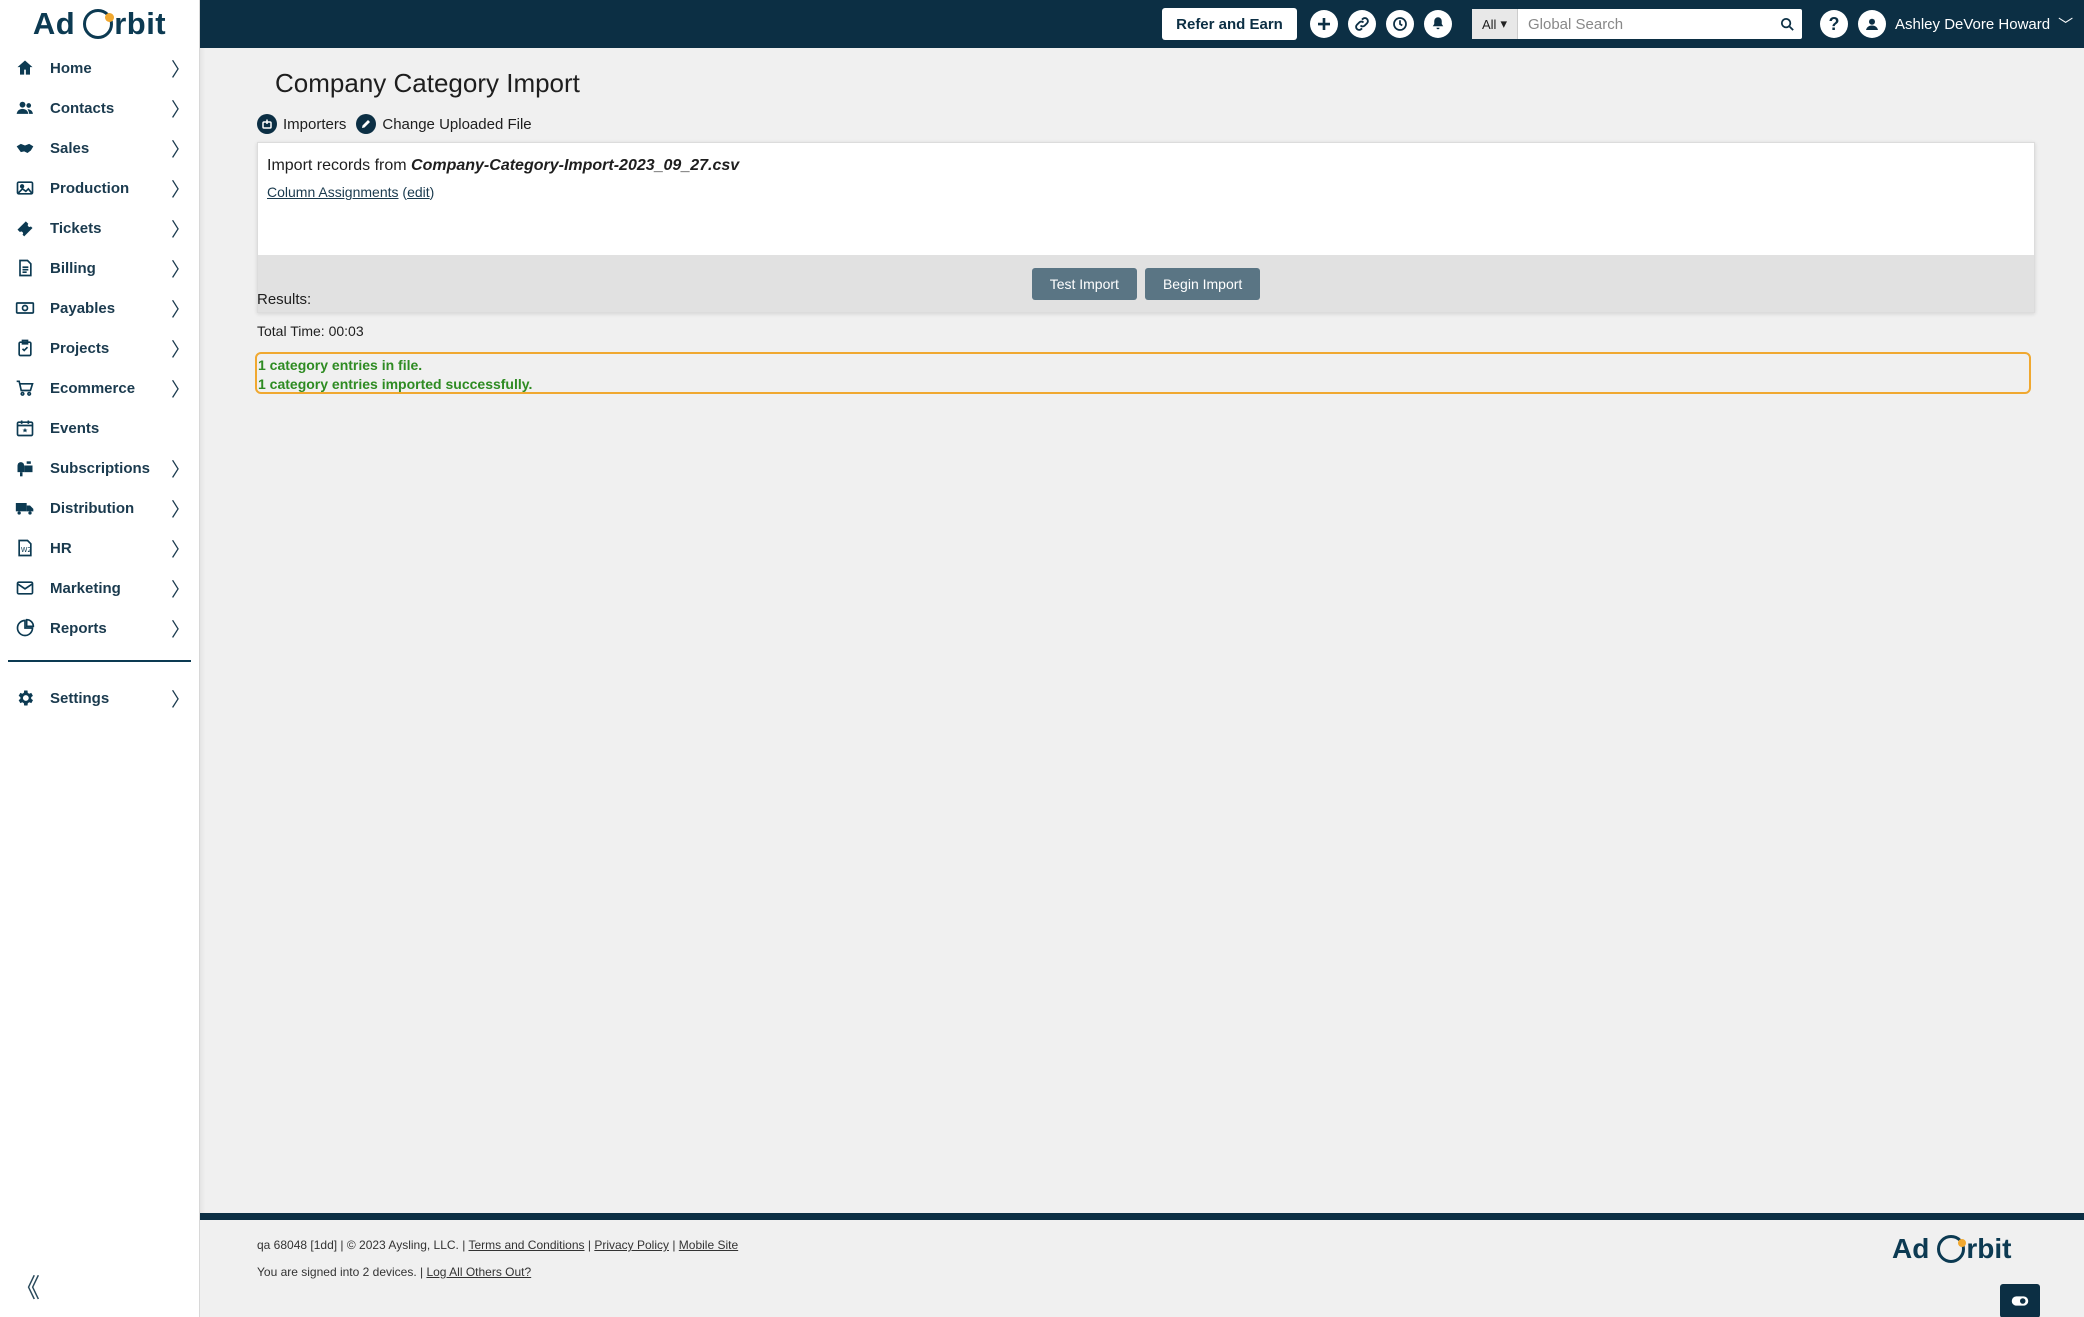  I want to click on sidebar-item-events: Events, so click(99, 428).